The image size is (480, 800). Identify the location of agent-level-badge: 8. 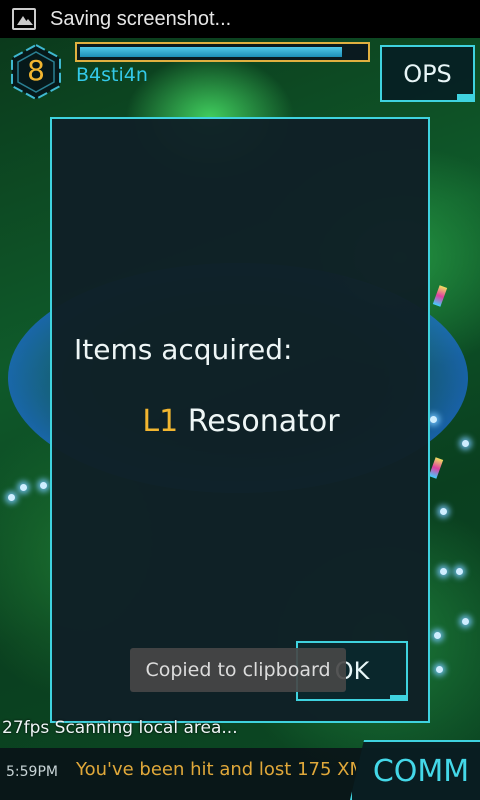
(36, 72).